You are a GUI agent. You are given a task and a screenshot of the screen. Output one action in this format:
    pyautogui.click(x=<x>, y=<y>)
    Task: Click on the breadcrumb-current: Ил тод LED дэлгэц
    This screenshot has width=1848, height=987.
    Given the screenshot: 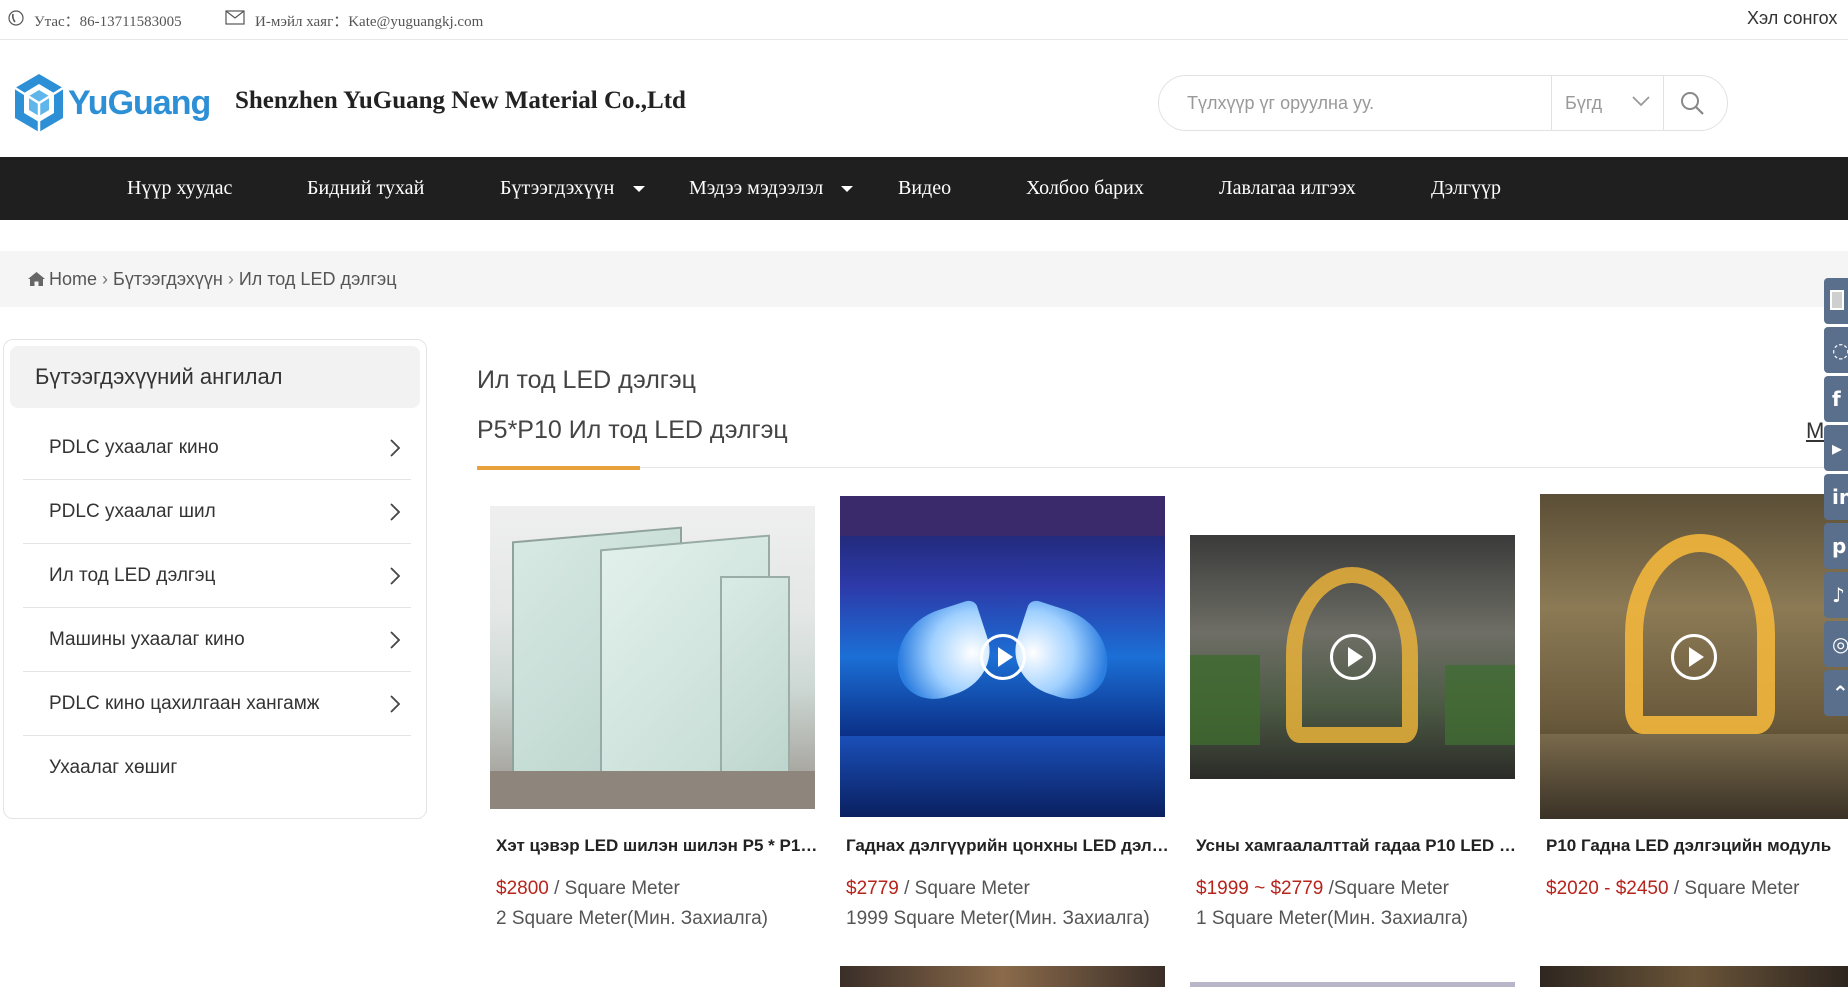 What is the action you would take?
    pyautogui.click(x=317, y=278)
    